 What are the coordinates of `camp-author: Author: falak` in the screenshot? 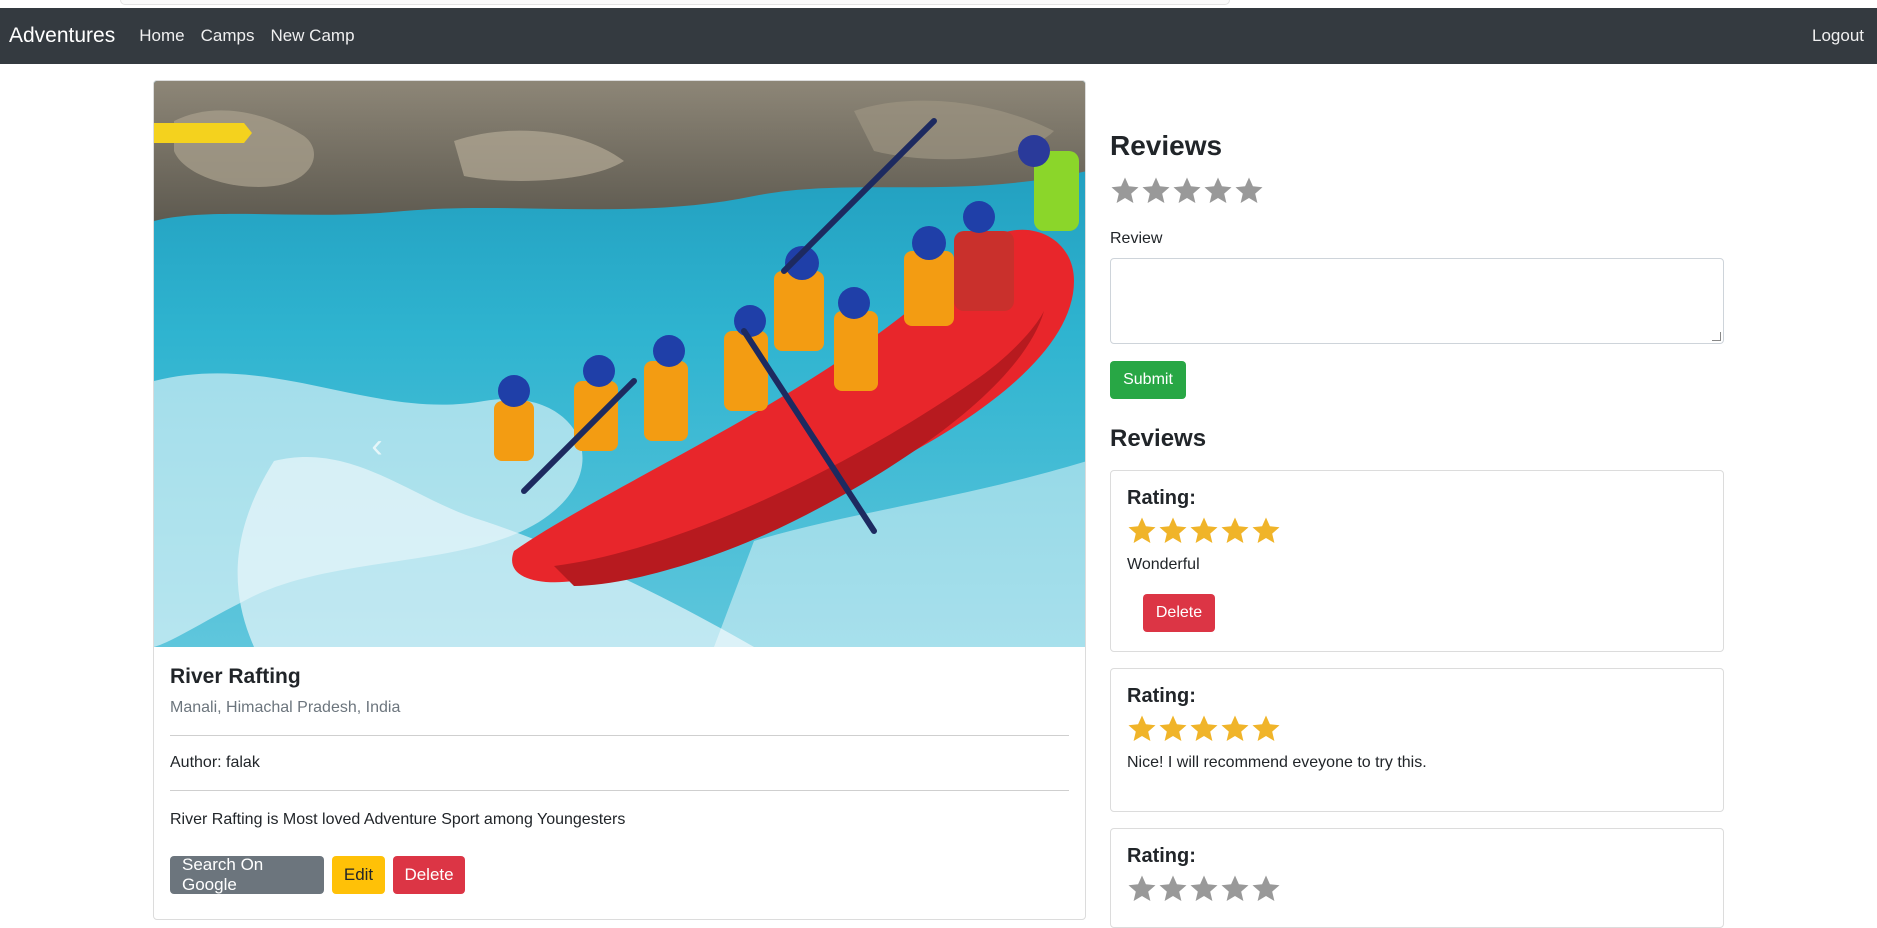 It's located at (619, 763).